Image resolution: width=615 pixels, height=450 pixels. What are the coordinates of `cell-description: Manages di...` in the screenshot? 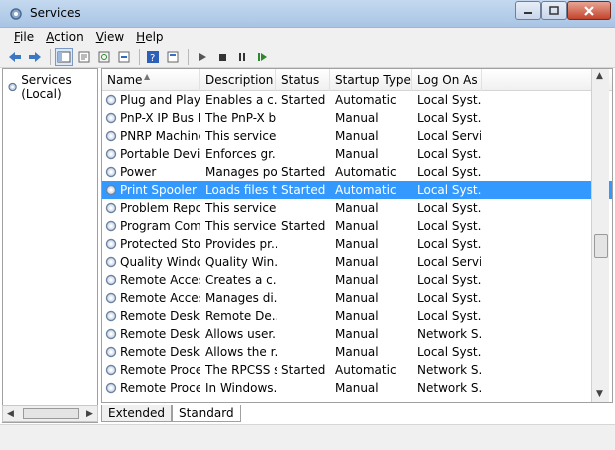 It's located at (241, 298).